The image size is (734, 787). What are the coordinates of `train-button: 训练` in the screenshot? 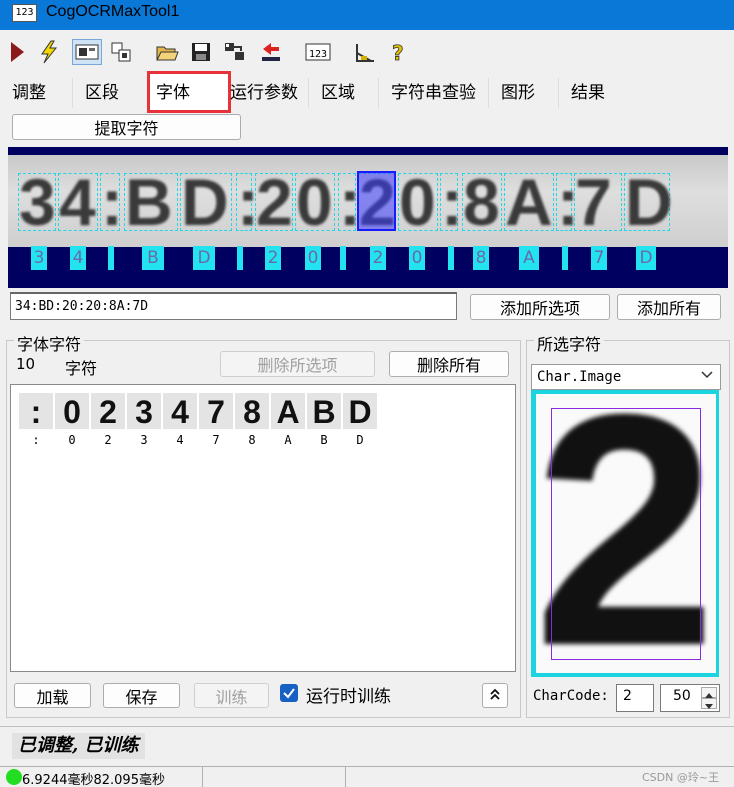 It's located at (231, 695).